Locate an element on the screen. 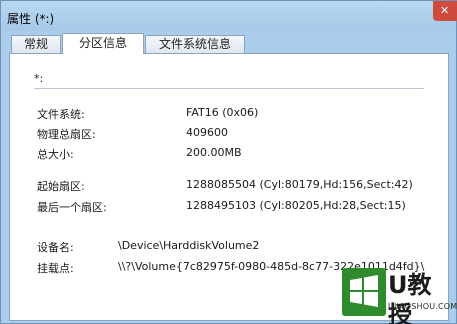 This screenshot has height=324, width=457. physical-sectors-value: 409600 is located at coordinates (207, 132).